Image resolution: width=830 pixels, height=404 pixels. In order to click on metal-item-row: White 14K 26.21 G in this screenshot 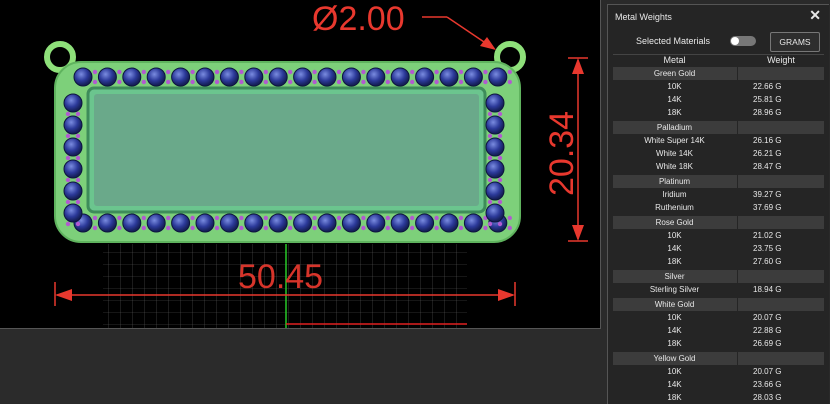, I will do `click(718, 153)`.